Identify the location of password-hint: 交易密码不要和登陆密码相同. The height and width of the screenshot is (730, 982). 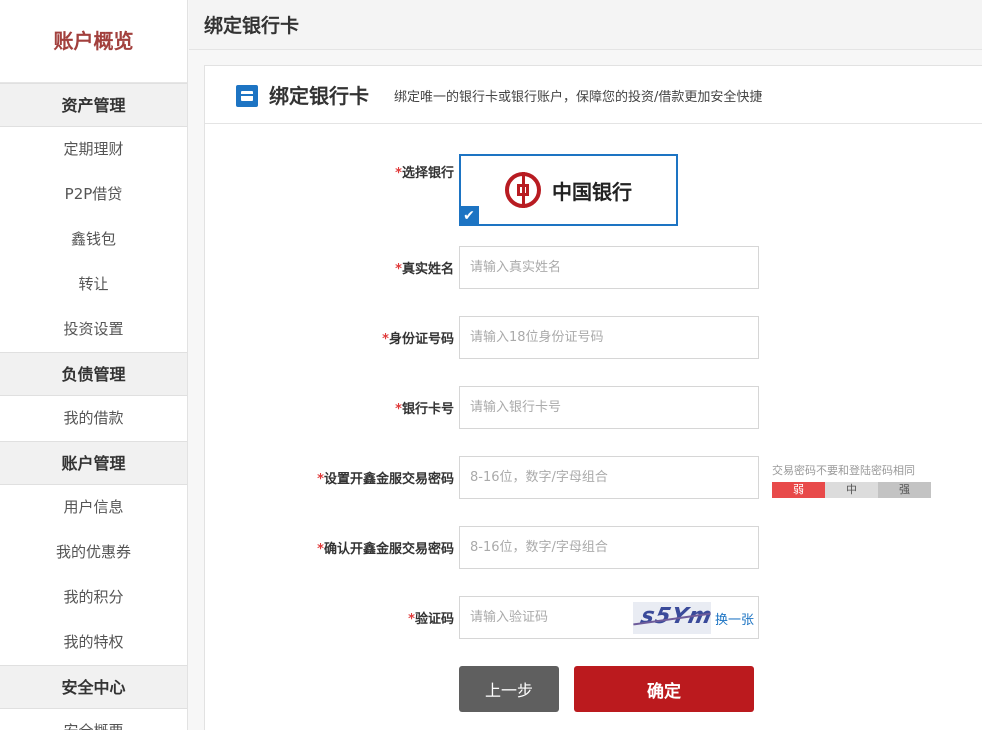
(843, 470).